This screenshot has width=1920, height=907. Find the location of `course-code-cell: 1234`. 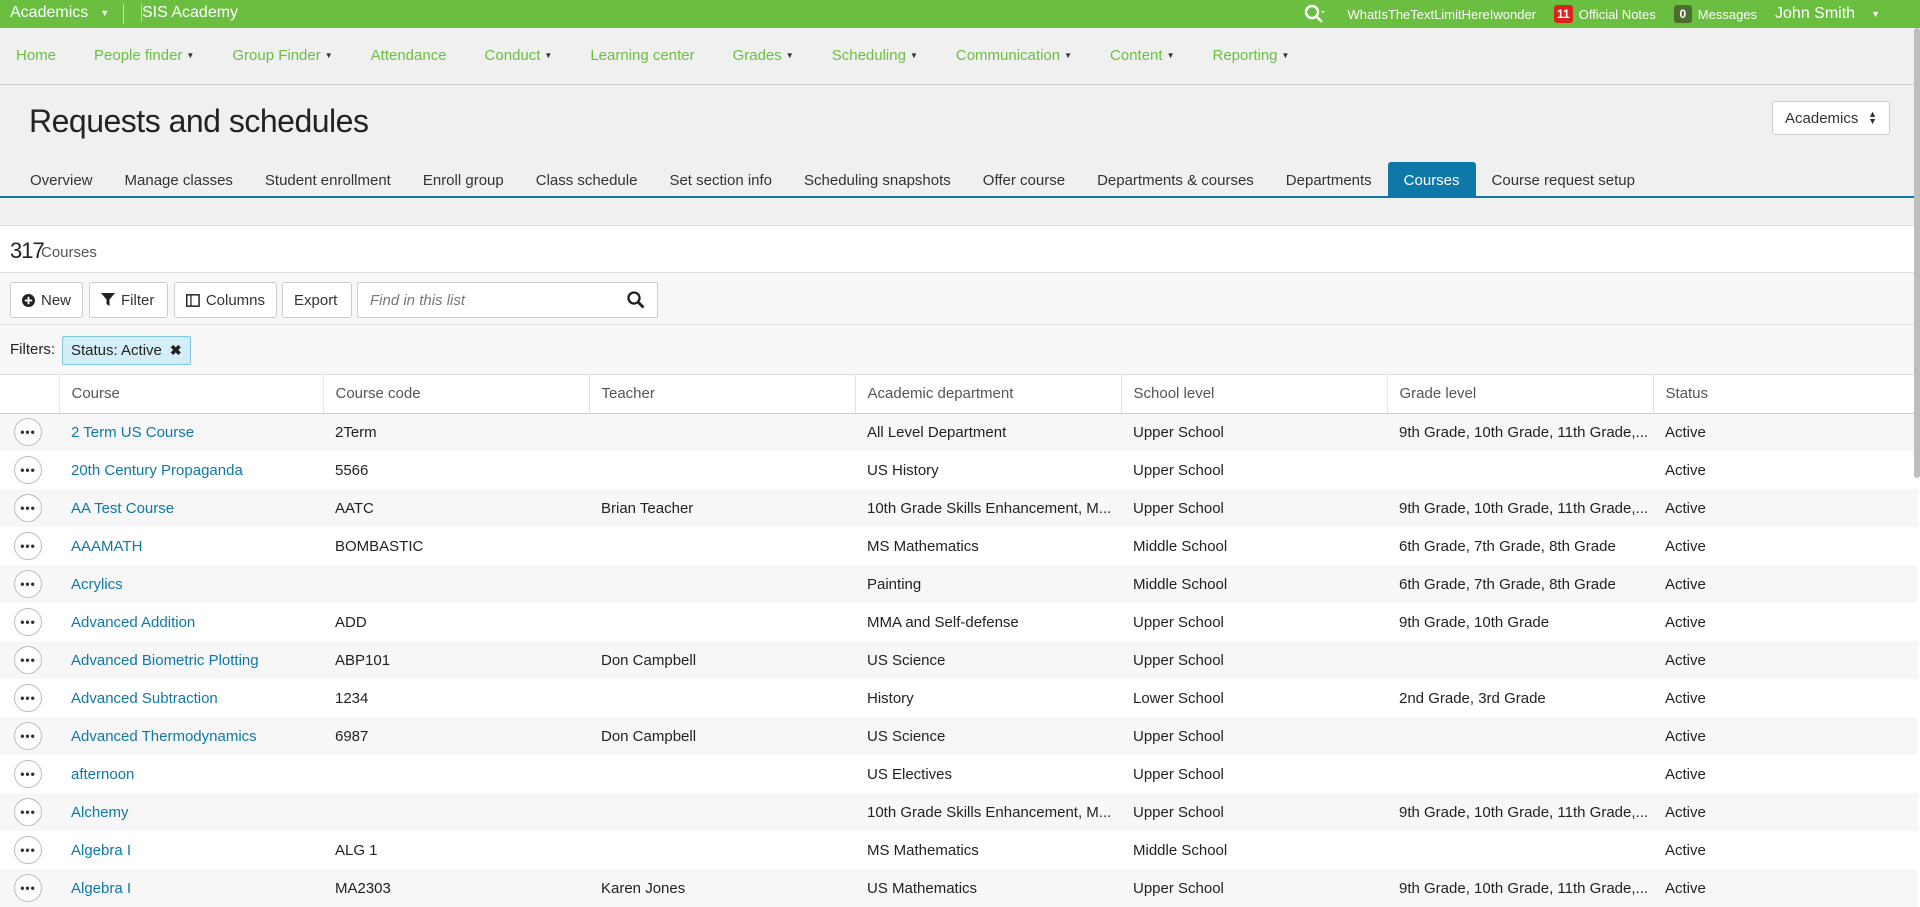

course-code-cell: 1234 is located at coordinates (456, 698).